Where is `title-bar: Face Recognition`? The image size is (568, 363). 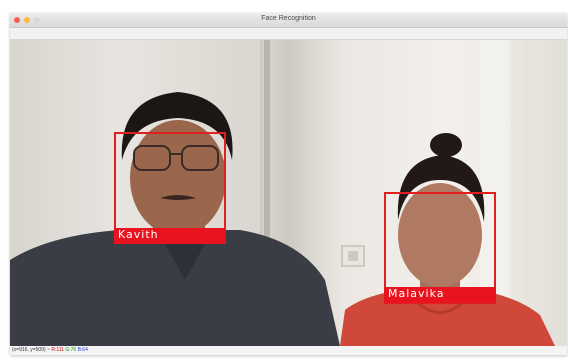
title-bar: Face Recognition is located at coordinates (288, 20).